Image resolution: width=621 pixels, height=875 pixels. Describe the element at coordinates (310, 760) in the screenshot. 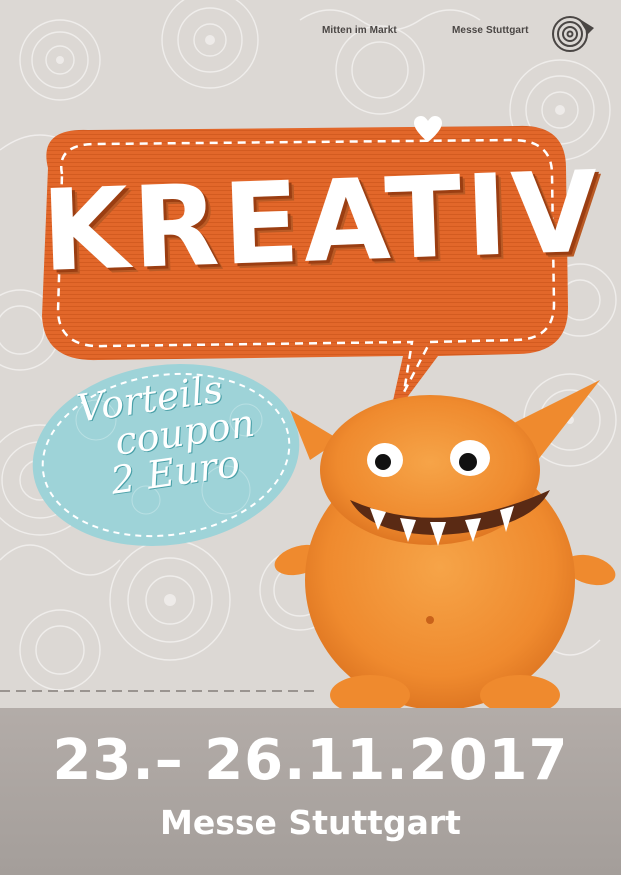

I see `event-dates: 23.– 26.11.2017` at that location.